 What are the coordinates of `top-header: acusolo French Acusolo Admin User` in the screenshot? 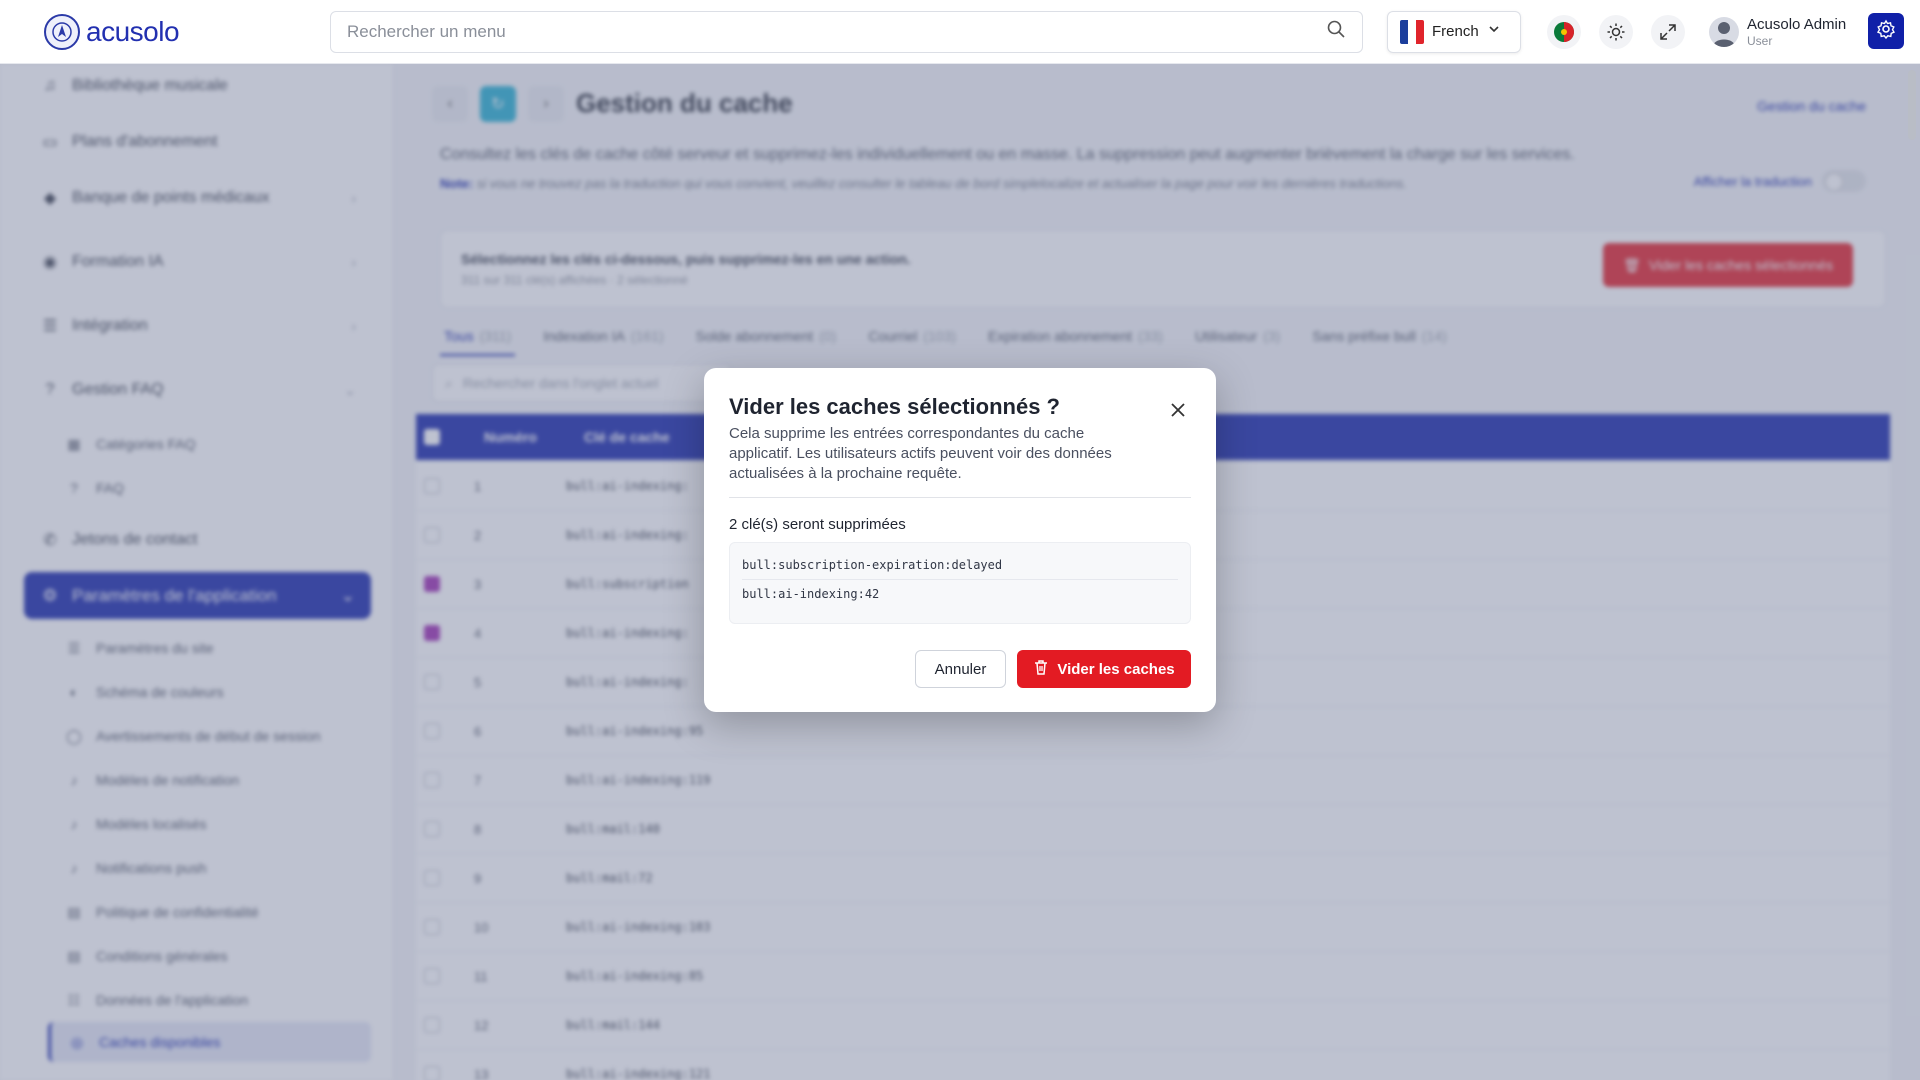 It's located at (960, 32).